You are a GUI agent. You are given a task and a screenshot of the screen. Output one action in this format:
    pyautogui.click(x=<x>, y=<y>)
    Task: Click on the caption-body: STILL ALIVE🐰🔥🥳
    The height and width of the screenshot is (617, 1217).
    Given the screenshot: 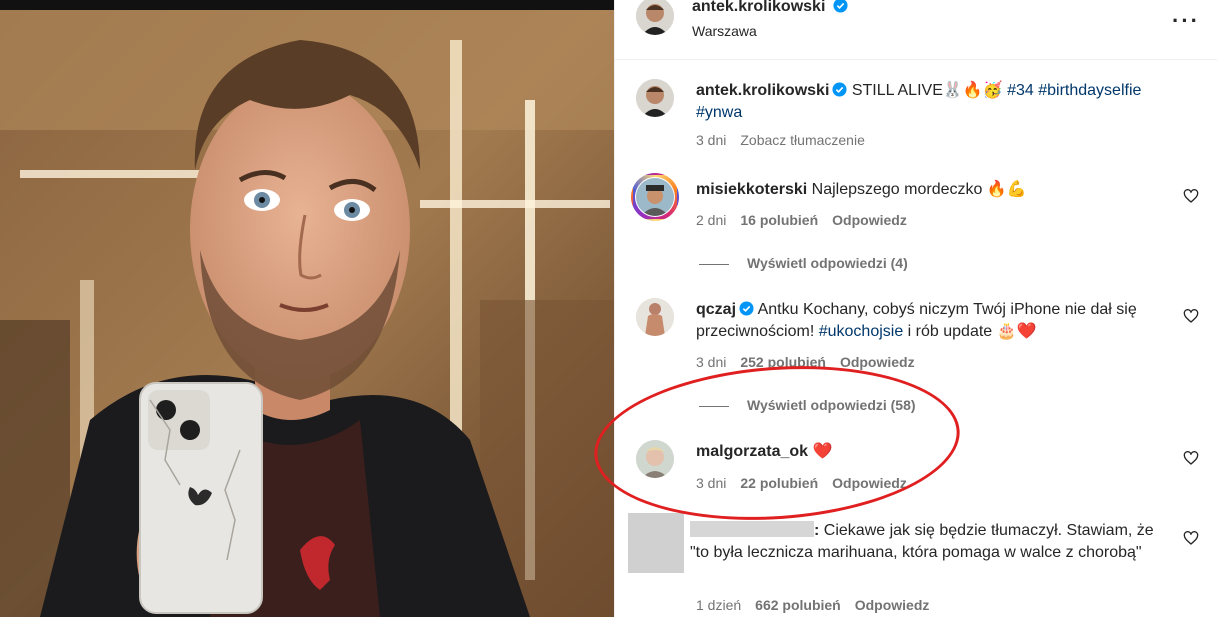 What is the action you would take?
    pyautogui.click(x=927, y=90)
    